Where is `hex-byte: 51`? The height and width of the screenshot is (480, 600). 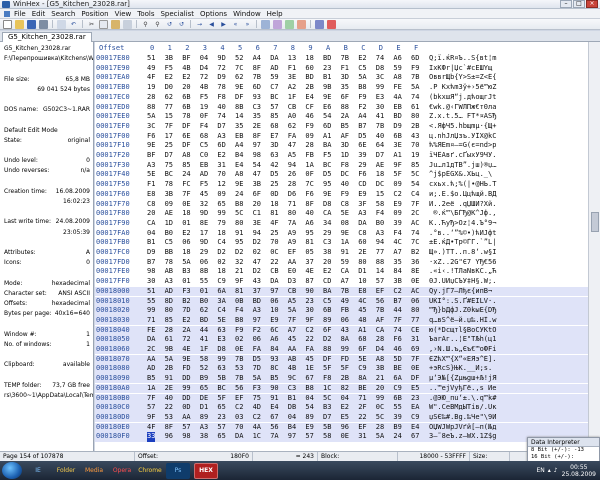
hex-byte: 51 is located at coordinates (151, 291).